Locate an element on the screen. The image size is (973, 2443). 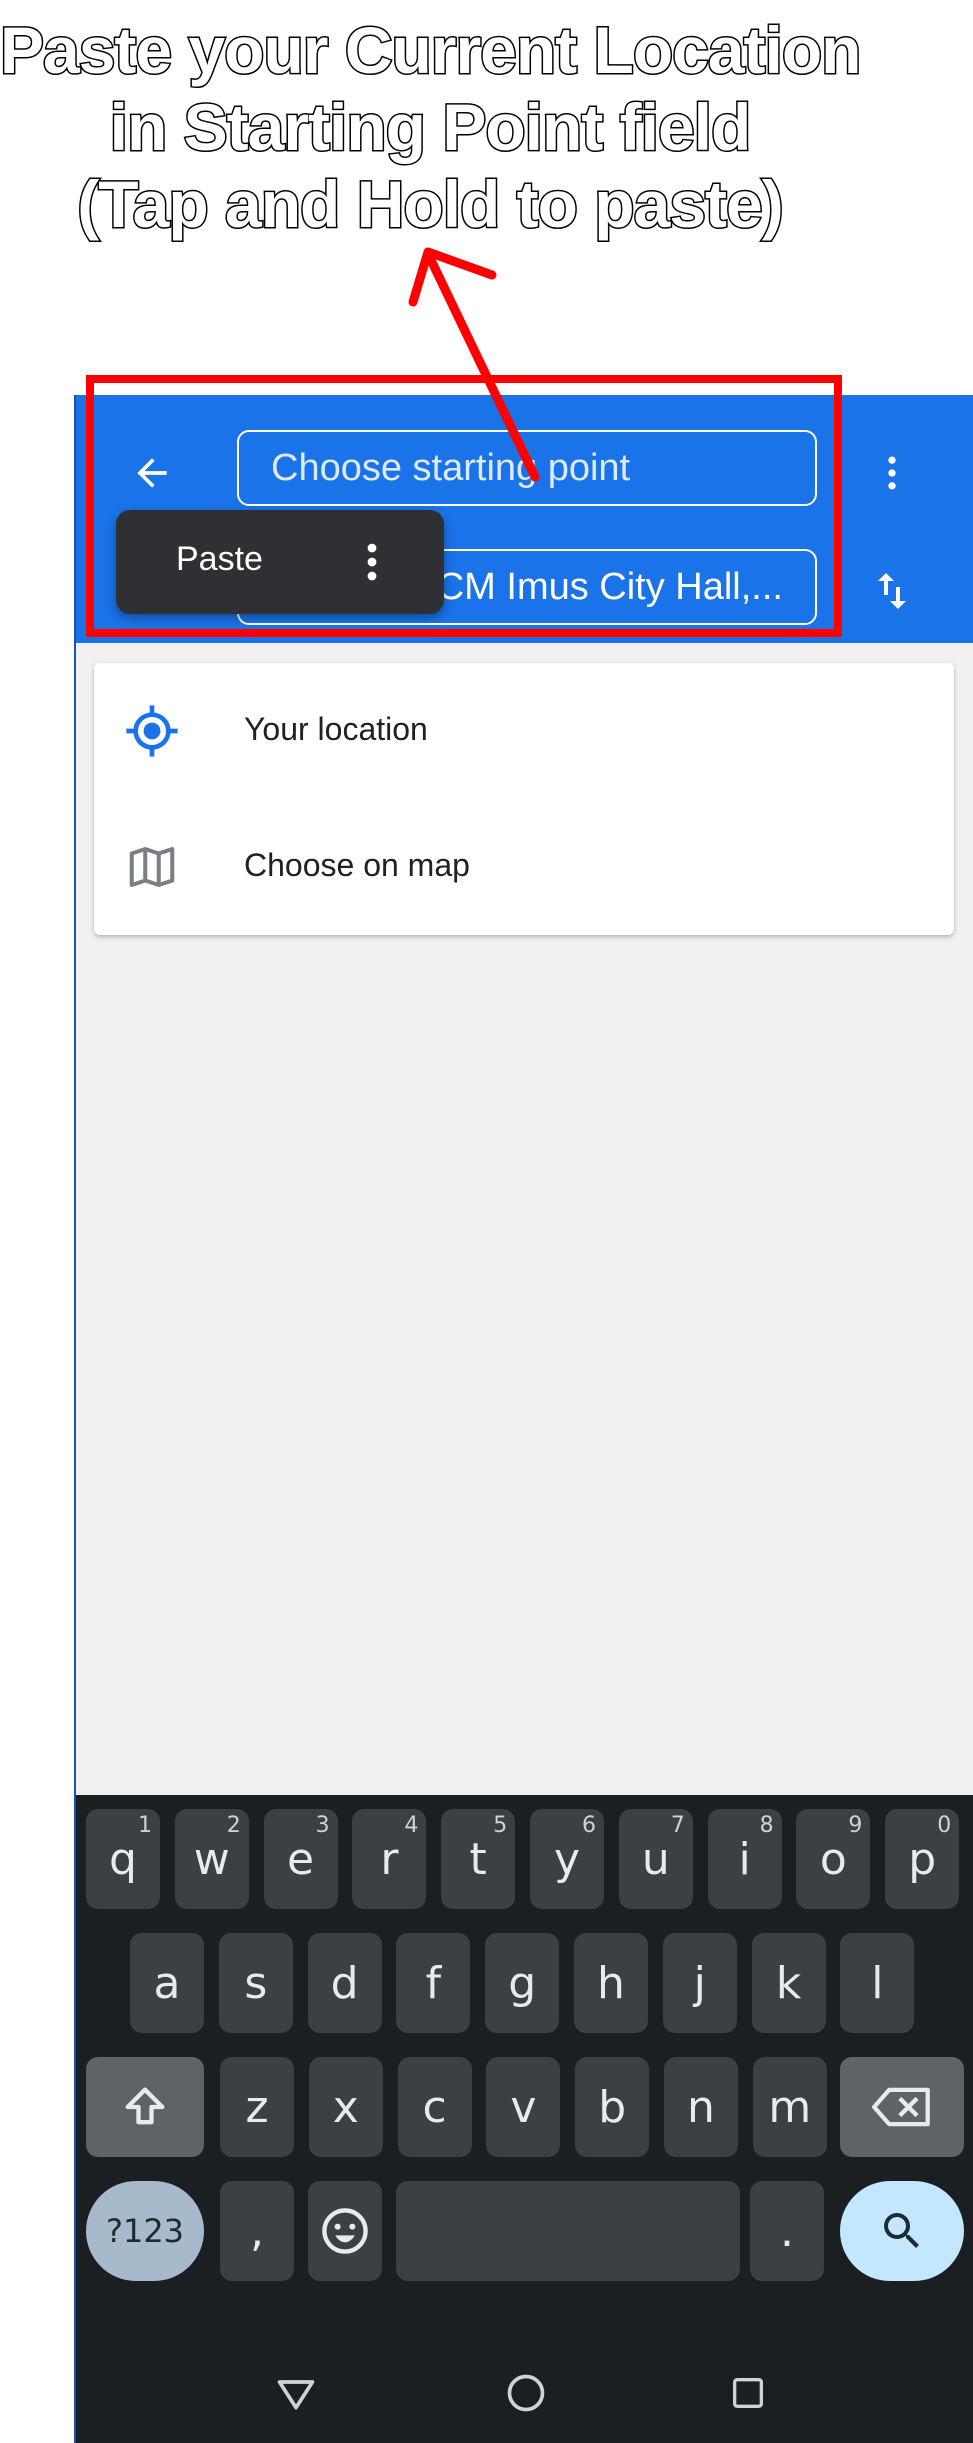
nav-home-icon is located at coordinates (526, 2393).